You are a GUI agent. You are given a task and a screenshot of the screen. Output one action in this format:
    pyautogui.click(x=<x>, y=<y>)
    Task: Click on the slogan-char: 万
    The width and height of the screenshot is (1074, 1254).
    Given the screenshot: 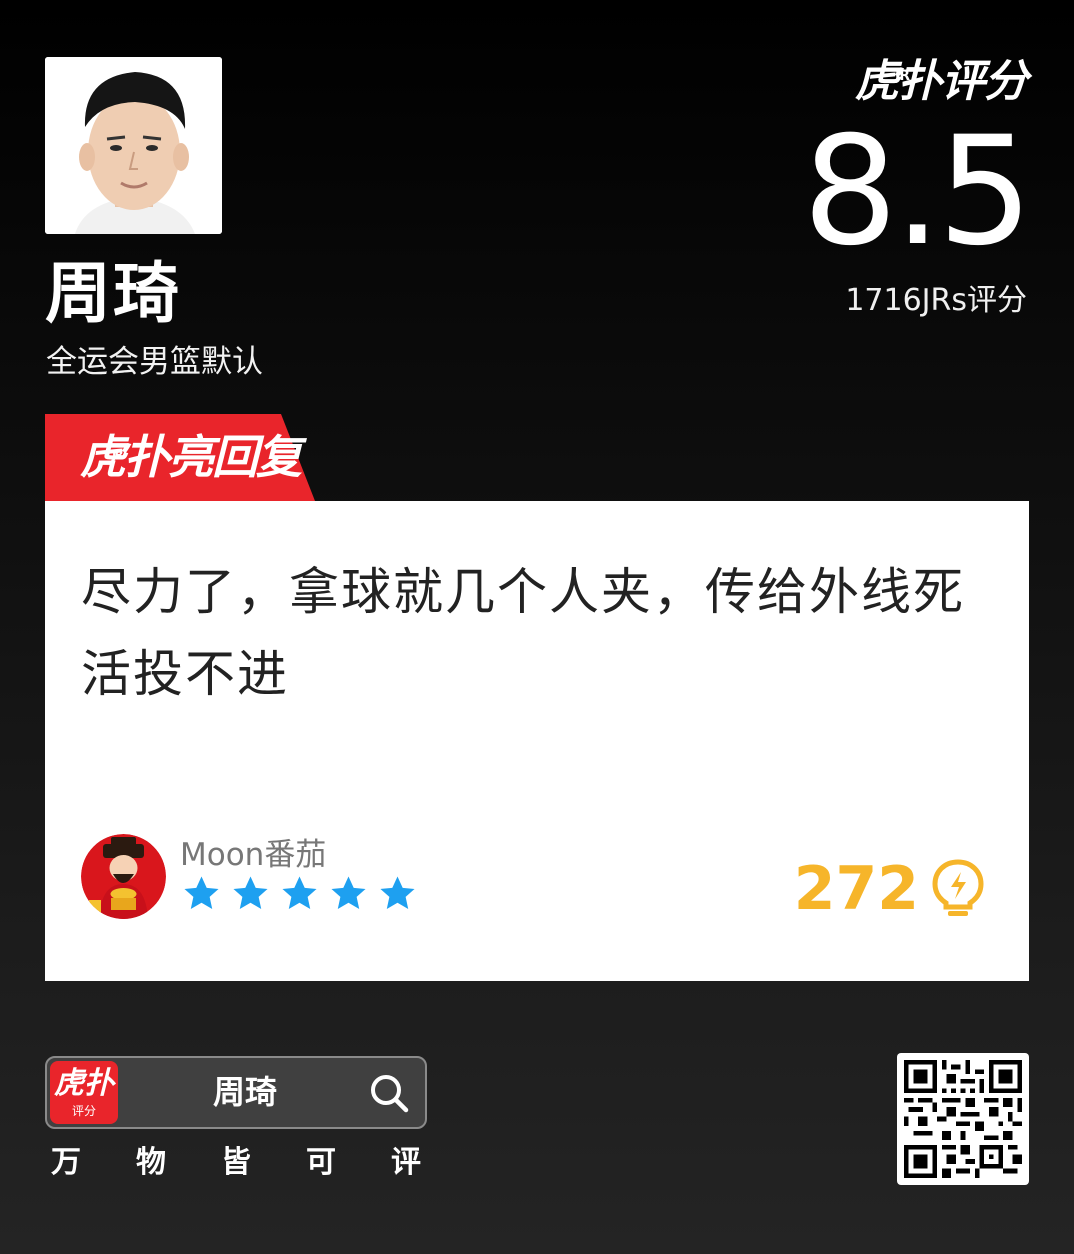 What is the action you would take?
    pyautogui.click(x=66, y=1162)
    